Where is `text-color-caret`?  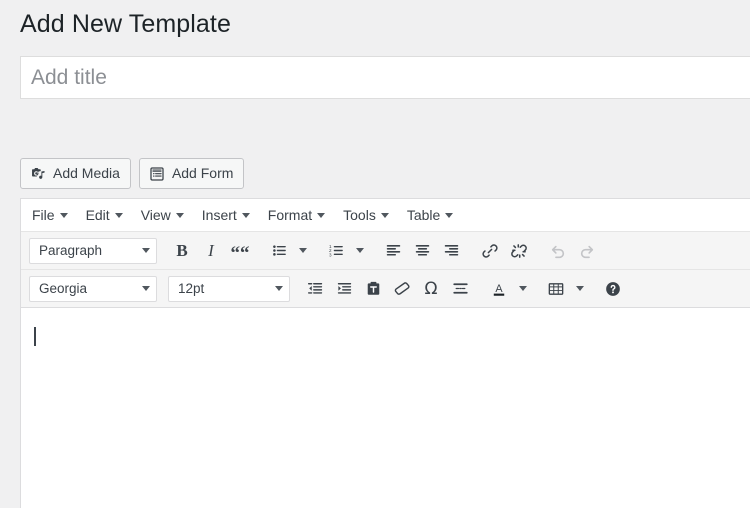
text-color-caret is located at coordinates (522, 289).